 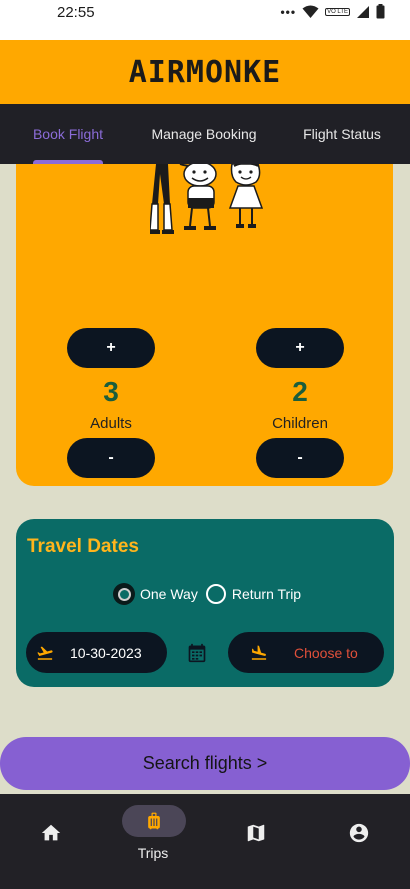 What do you see at coordinates (288, 11) in the screenshot?
I see `more-dots-icon: •••` at bounding box center [288, 11].